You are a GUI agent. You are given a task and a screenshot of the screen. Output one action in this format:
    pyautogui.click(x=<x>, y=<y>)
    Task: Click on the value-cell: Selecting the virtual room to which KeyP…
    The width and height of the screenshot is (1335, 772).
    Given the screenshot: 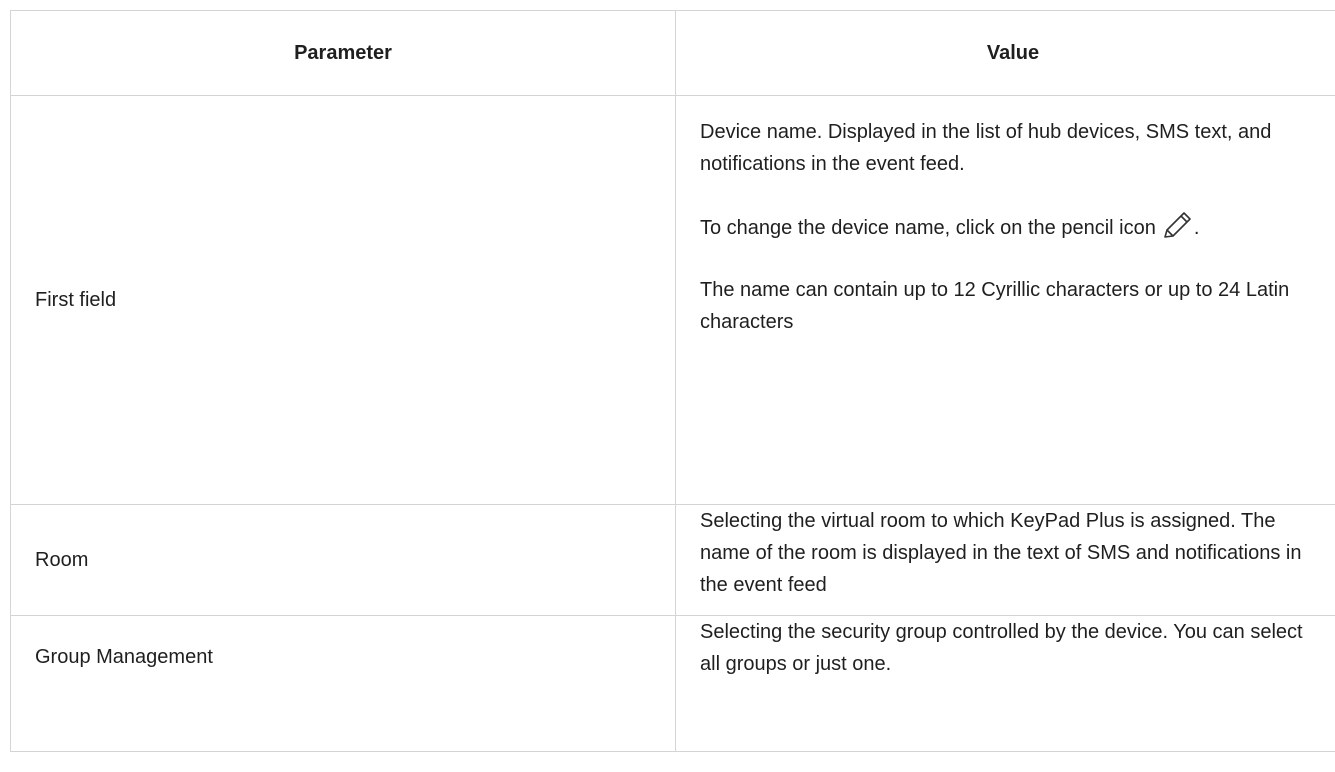 What is the action you would take?
    pyautogui.click(x=1005, y=560)
    